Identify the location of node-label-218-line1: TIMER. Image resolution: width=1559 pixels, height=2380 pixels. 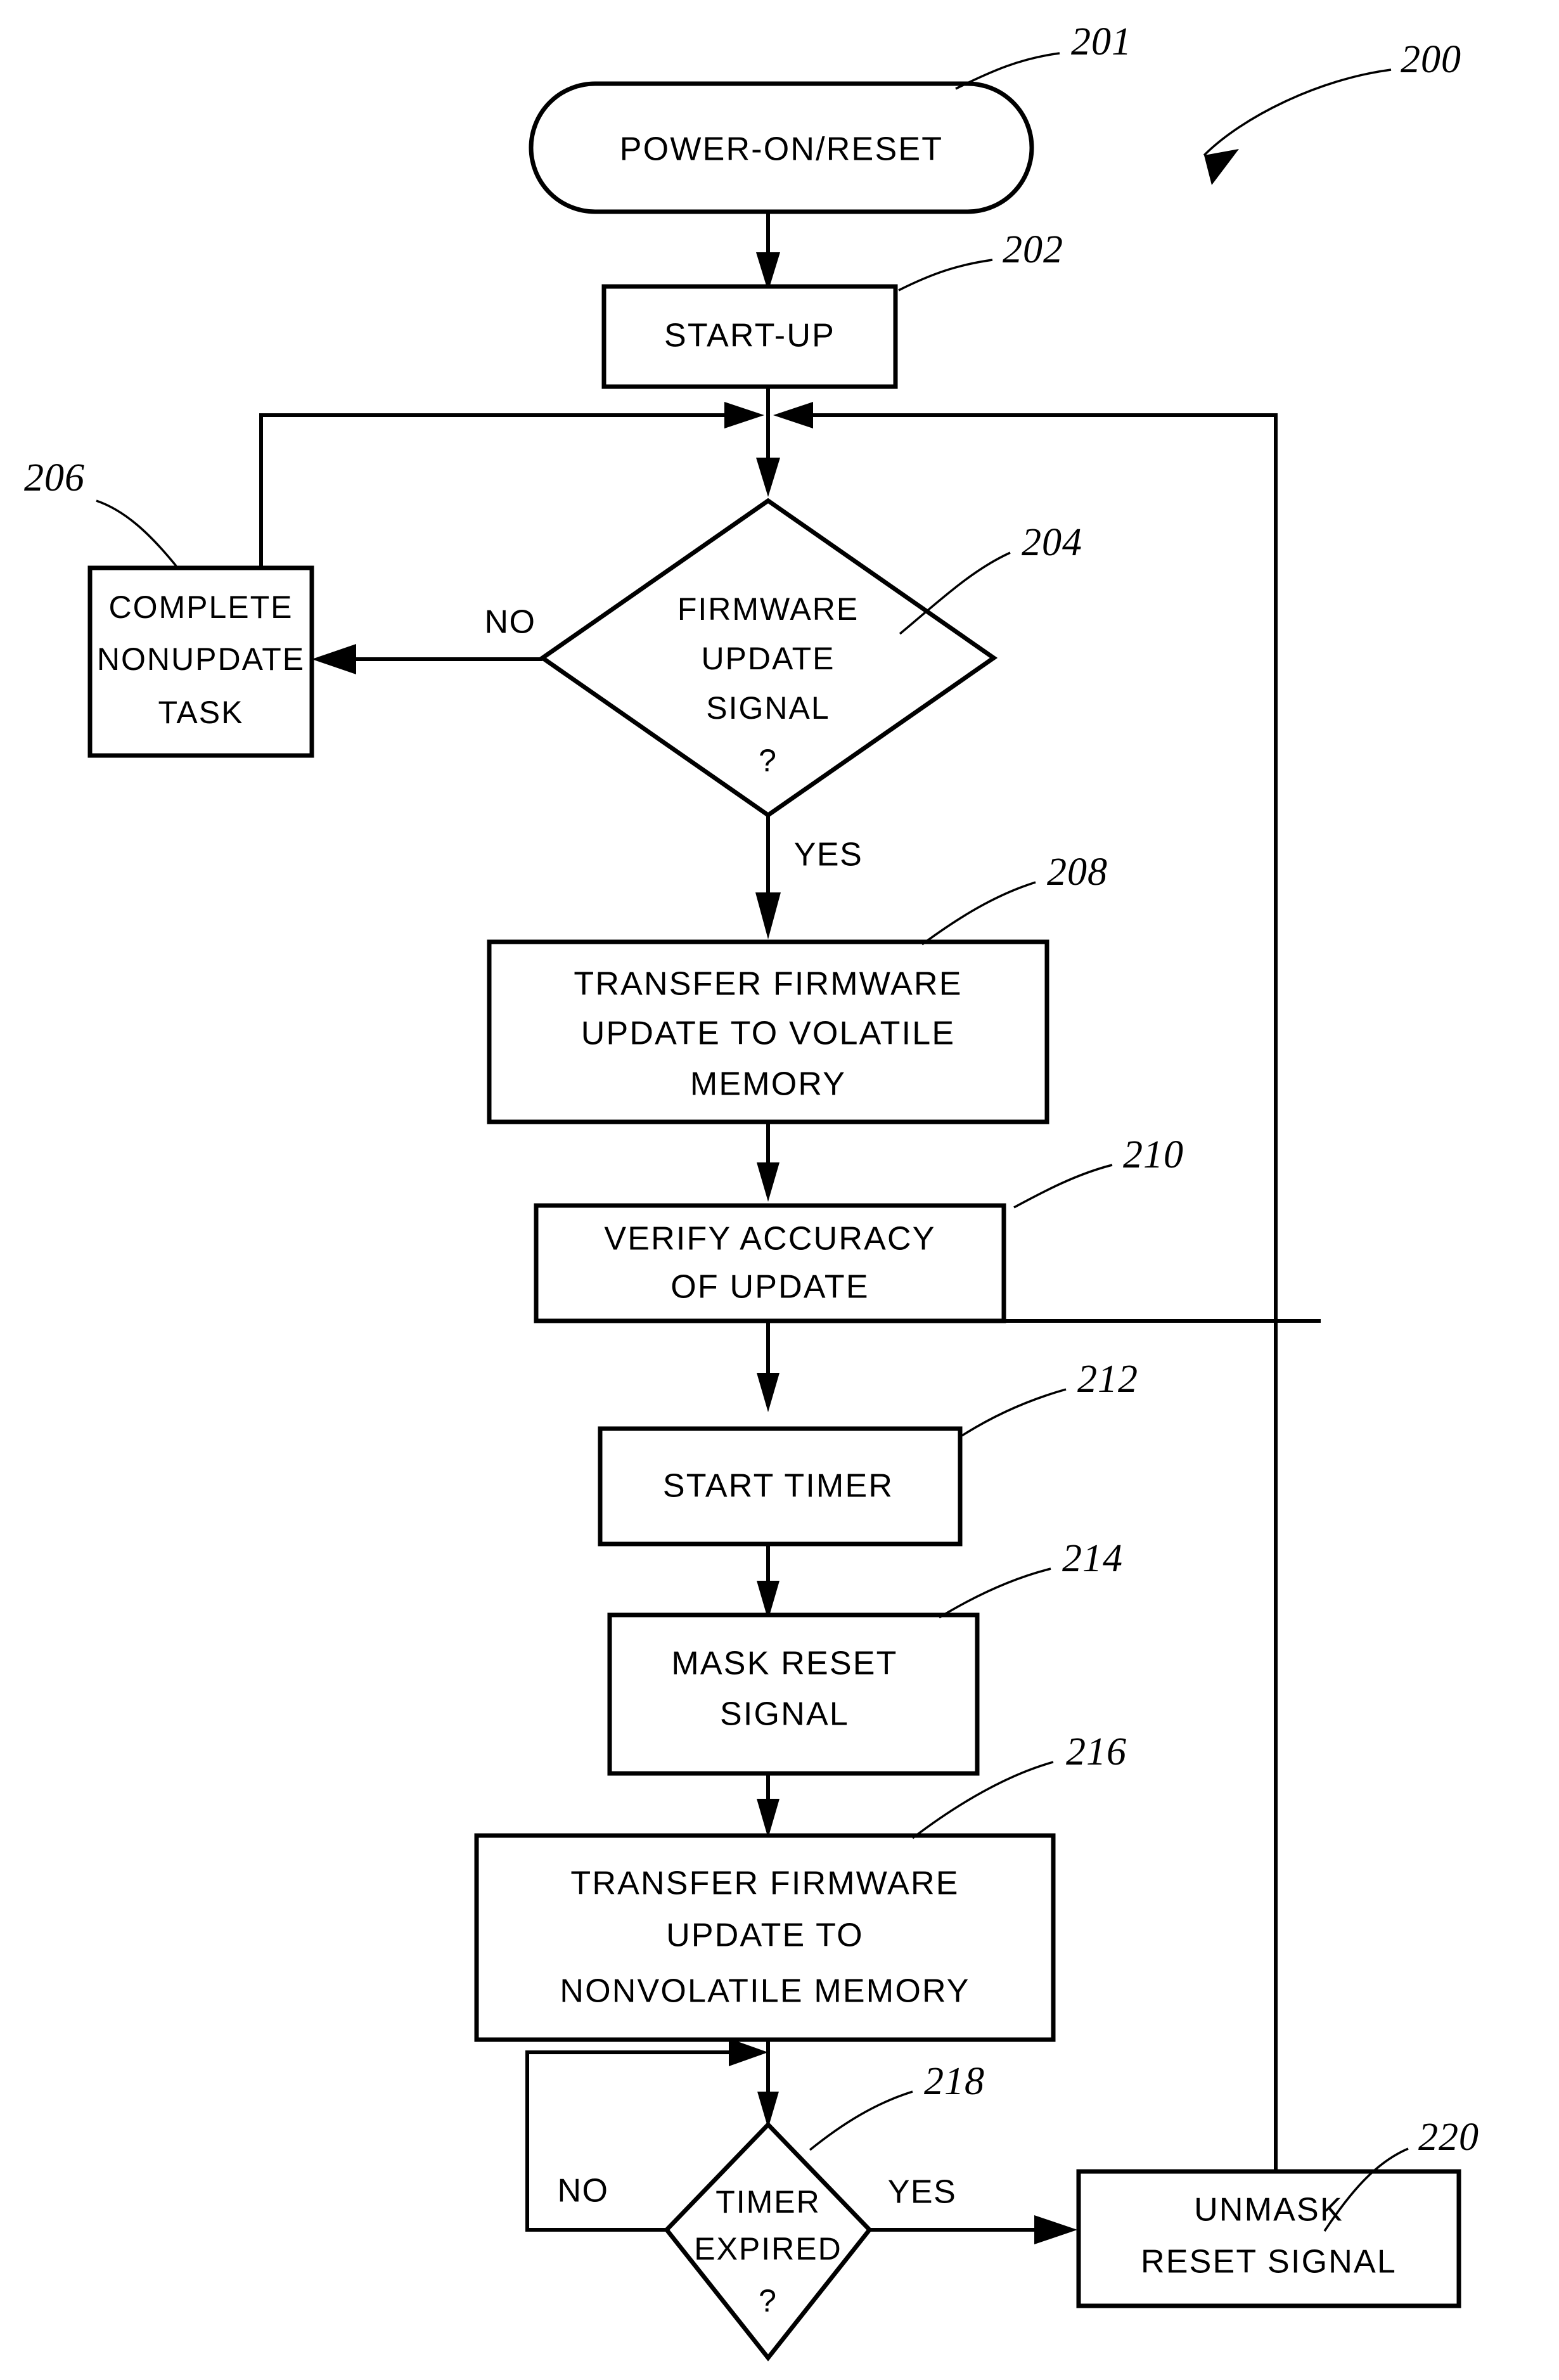
(768, 2202).